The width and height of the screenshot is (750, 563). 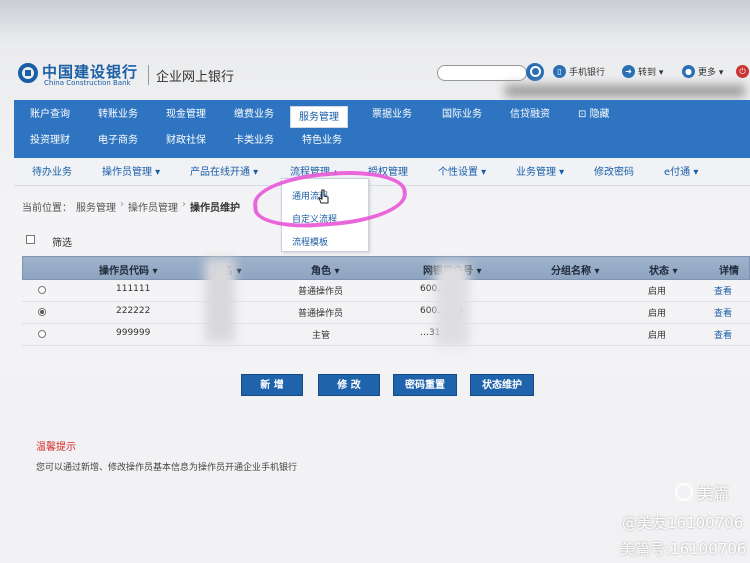 I want to click on filter-label: 筛选, so click(x=62, y=243).